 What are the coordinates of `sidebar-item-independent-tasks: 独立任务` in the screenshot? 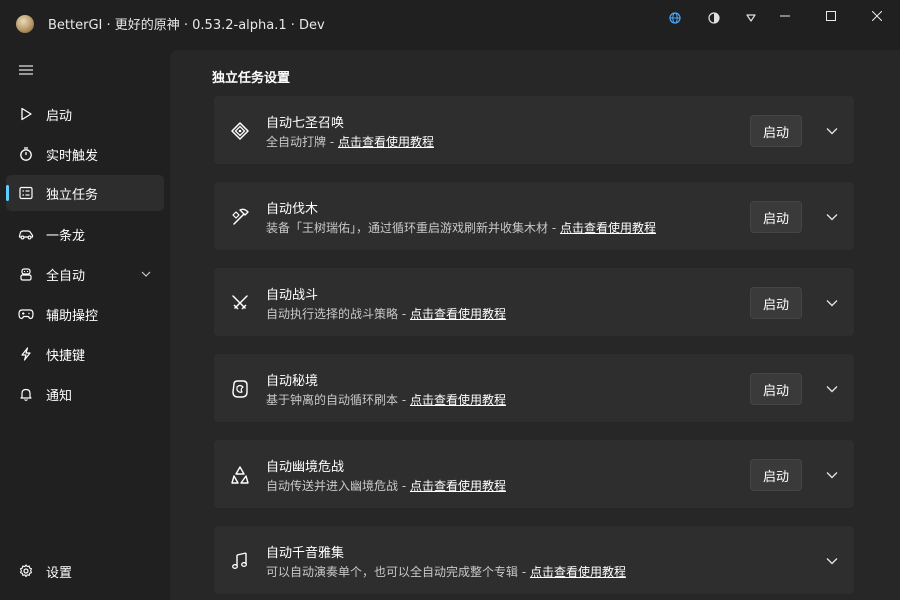 It's located at (85, 193).